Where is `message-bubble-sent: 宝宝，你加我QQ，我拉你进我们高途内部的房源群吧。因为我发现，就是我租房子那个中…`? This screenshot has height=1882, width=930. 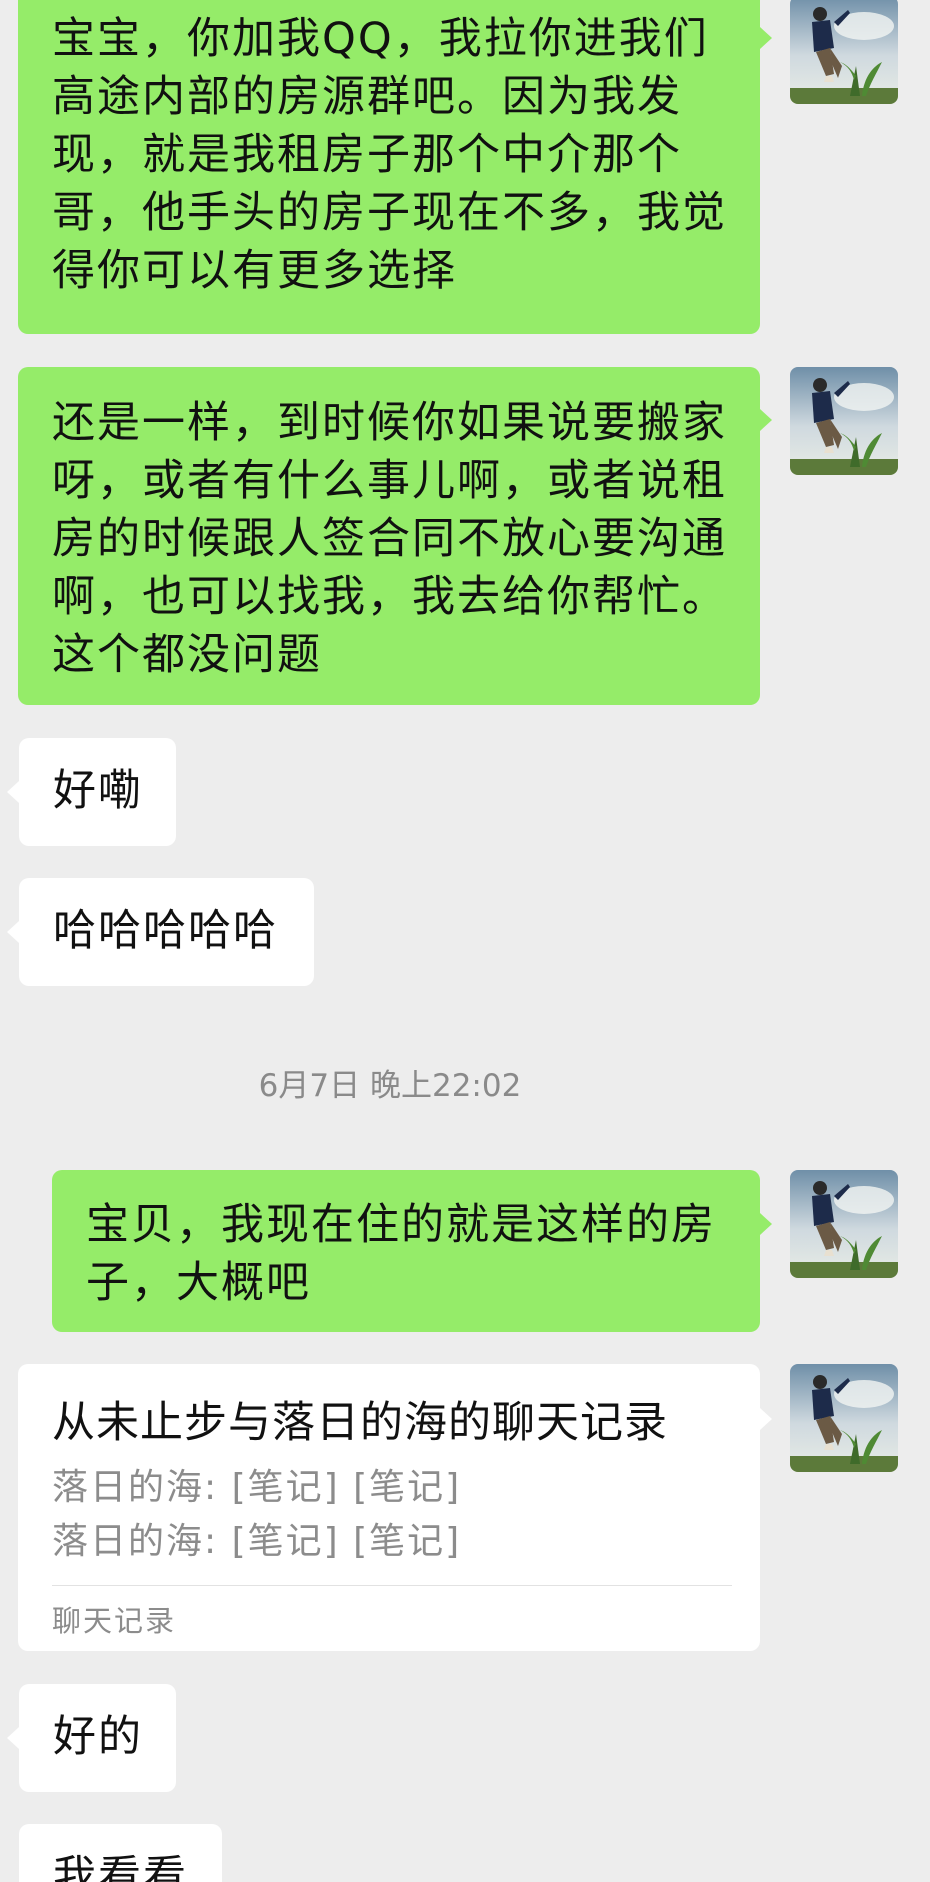
message-bubble-sent: 宝宝，你加我QQ，我拉你进我们高途内部的房源群吧。因为我发现，就是我租房子那个中… is located at coordinates (389, 167).